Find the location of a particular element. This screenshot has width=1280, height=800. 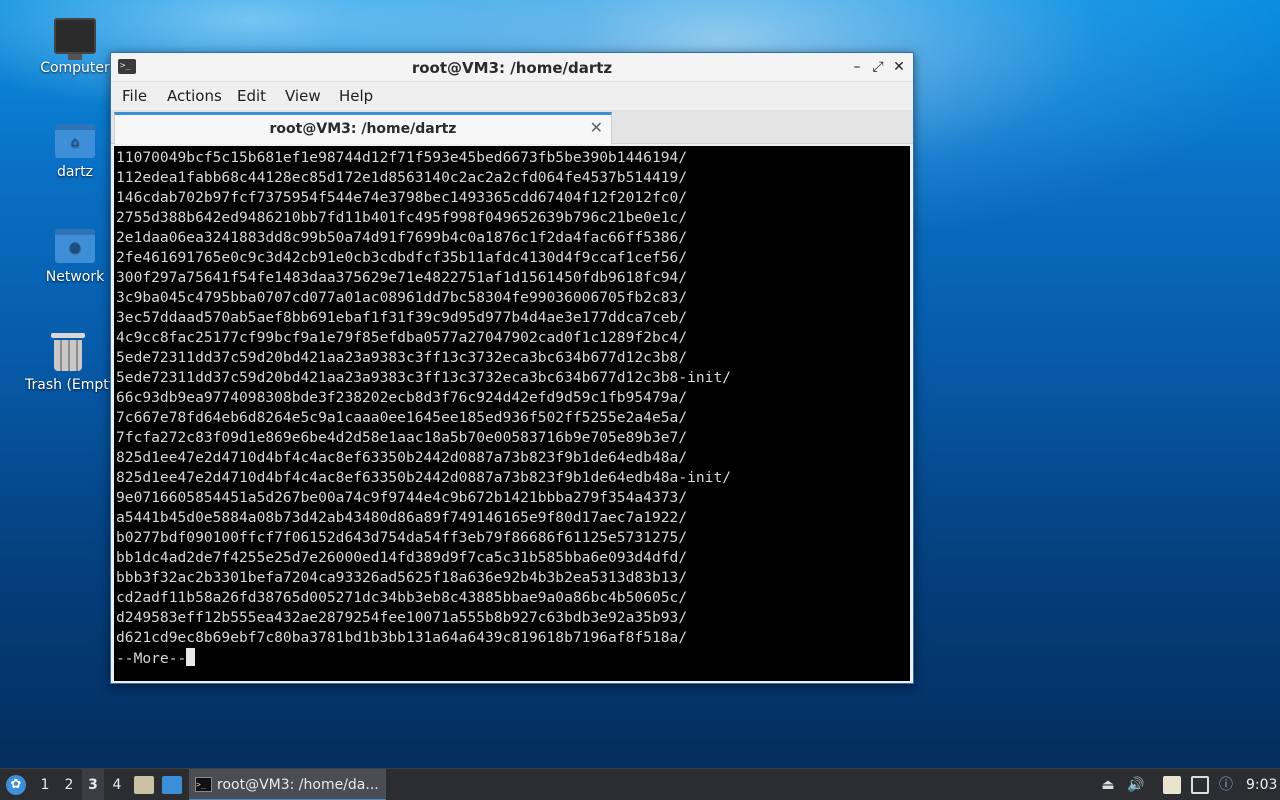

desktop-icon-label: Trash (Empty) is located at coordinates (67, 385).